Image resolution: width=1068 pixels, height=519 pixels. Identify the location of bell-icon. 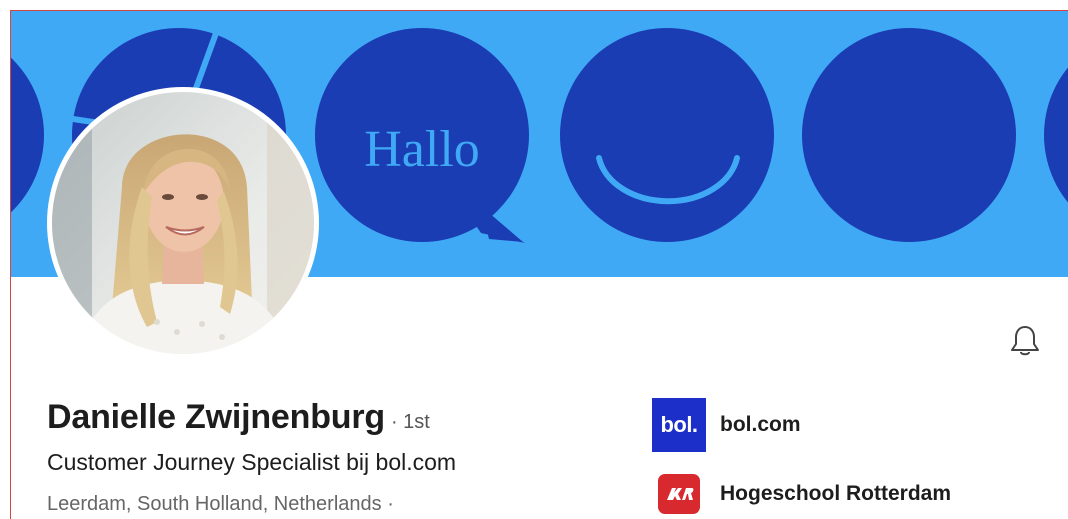
(1025, 343).